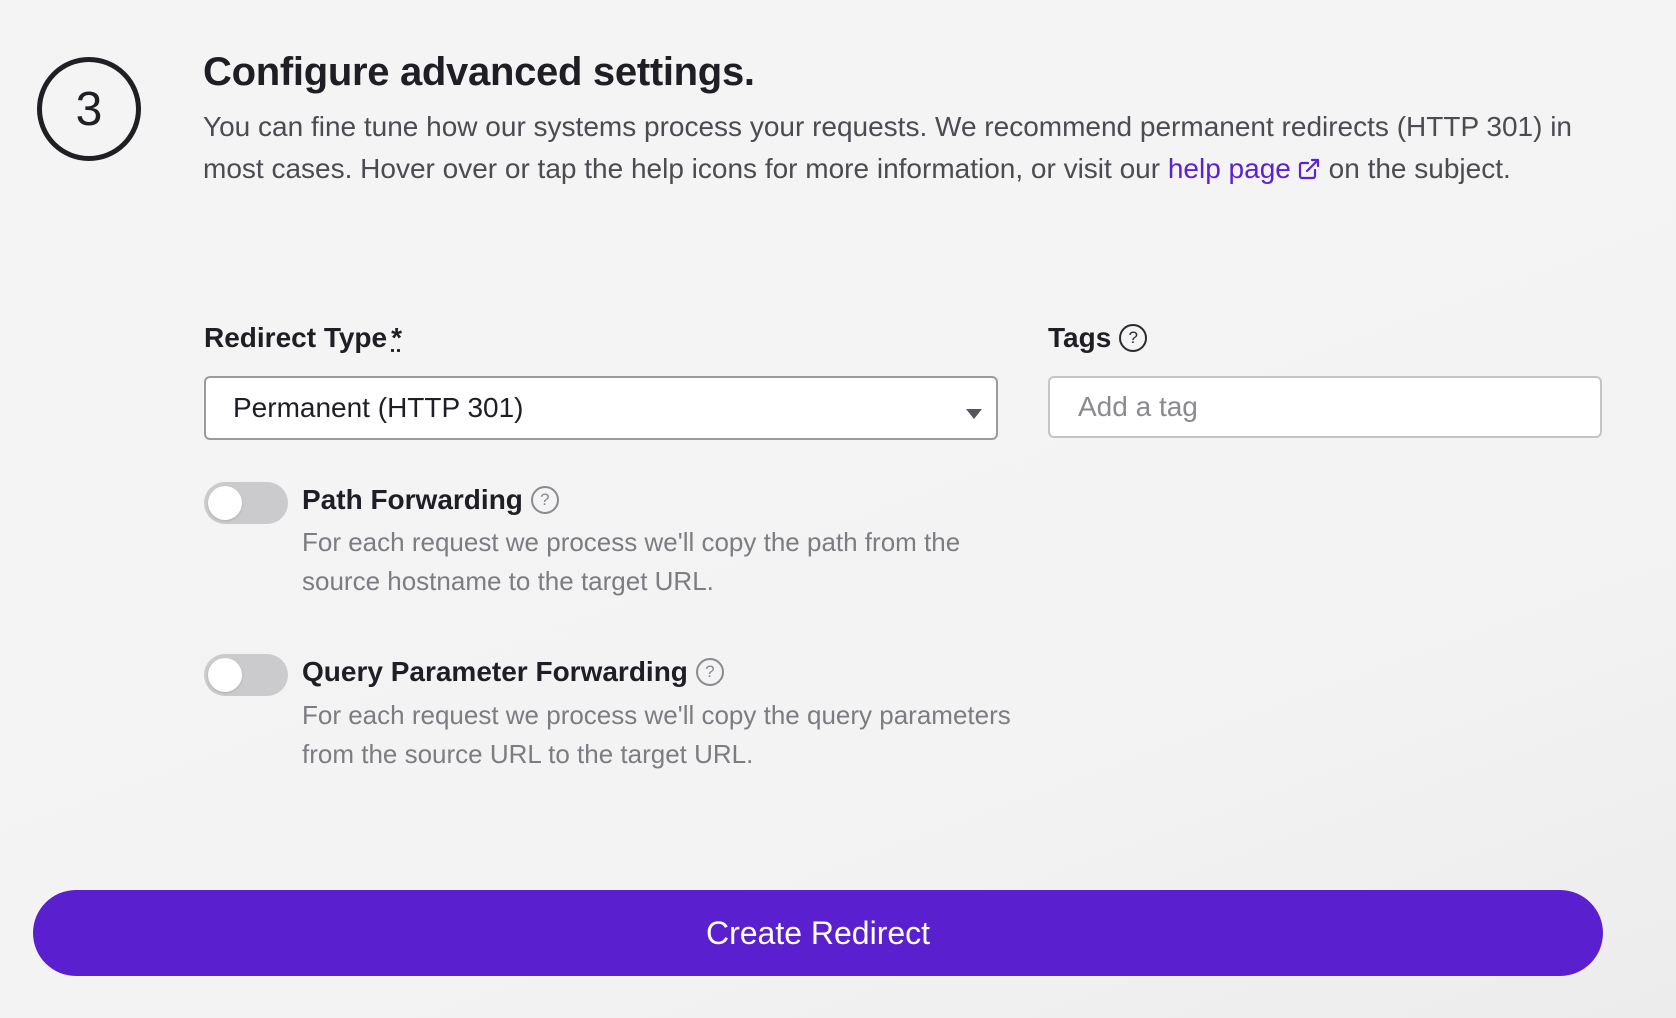  I want to click on tags-help-icon: ?, so click(1133, 338).